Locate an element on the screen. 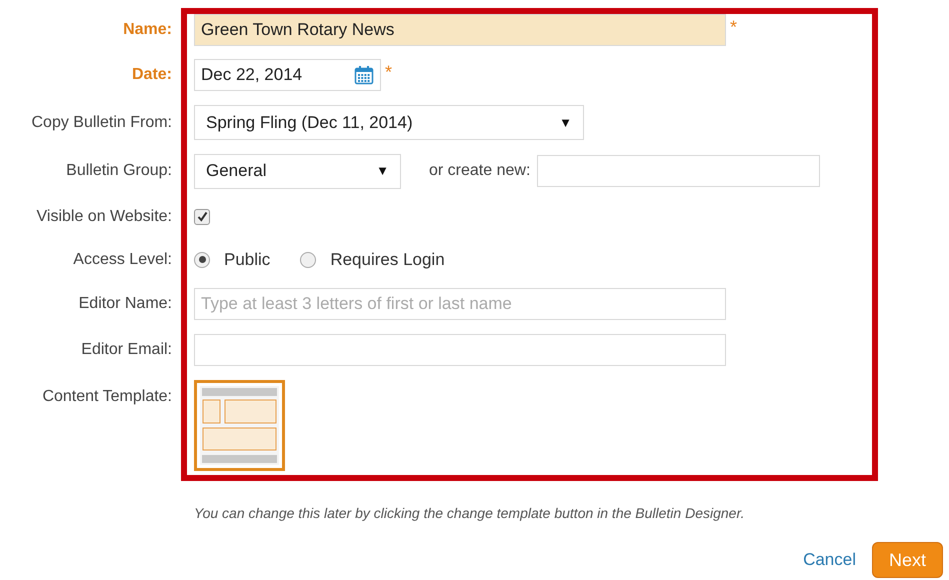 The width and height of the screenshot is (949, 580). template-thumbnail is located at coordinates (239, 425).